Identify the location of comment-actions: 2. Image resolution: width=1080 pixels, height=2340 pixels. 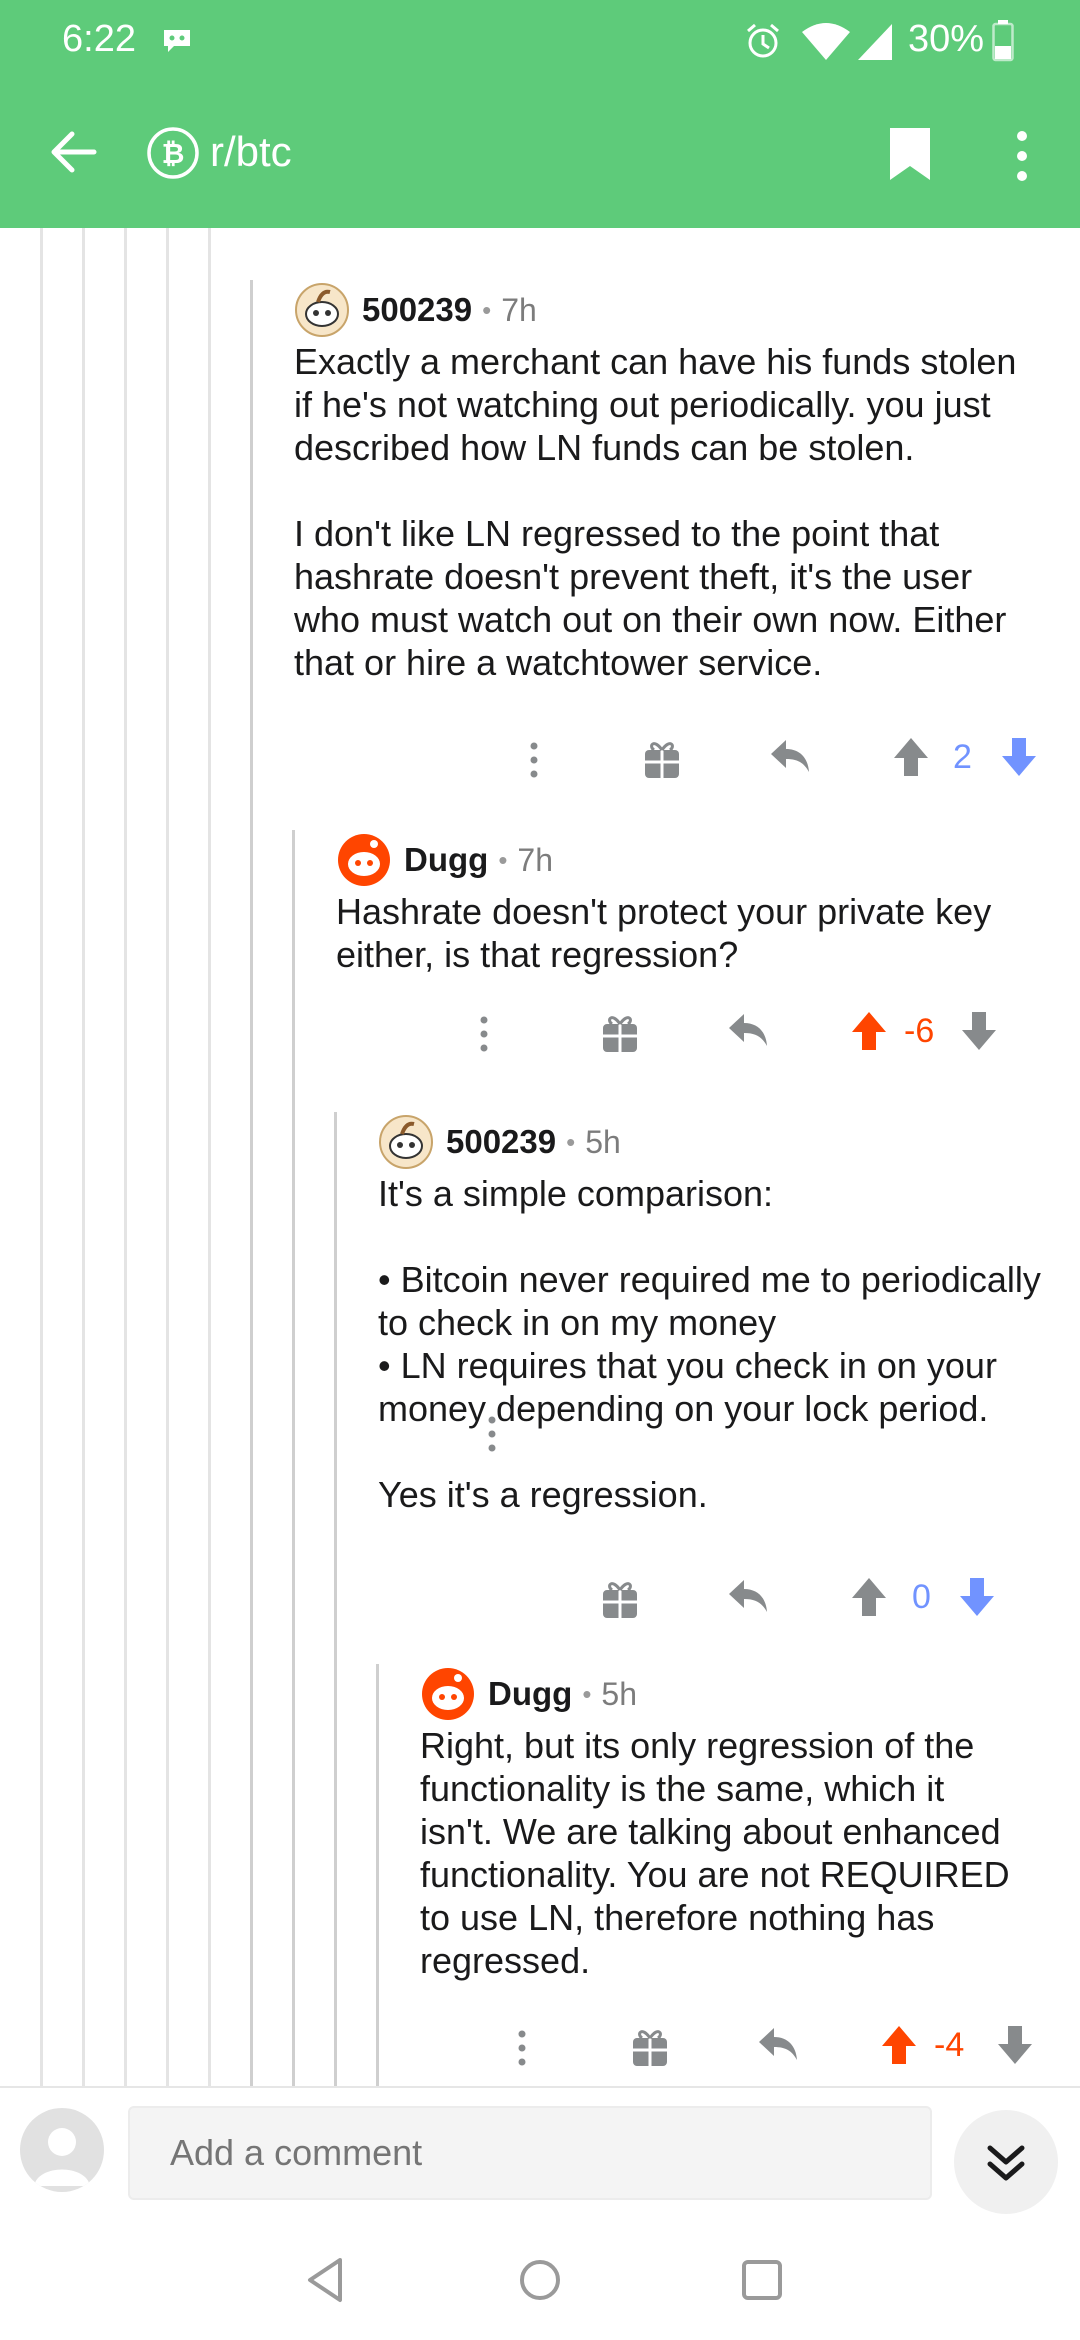
(665, 766).